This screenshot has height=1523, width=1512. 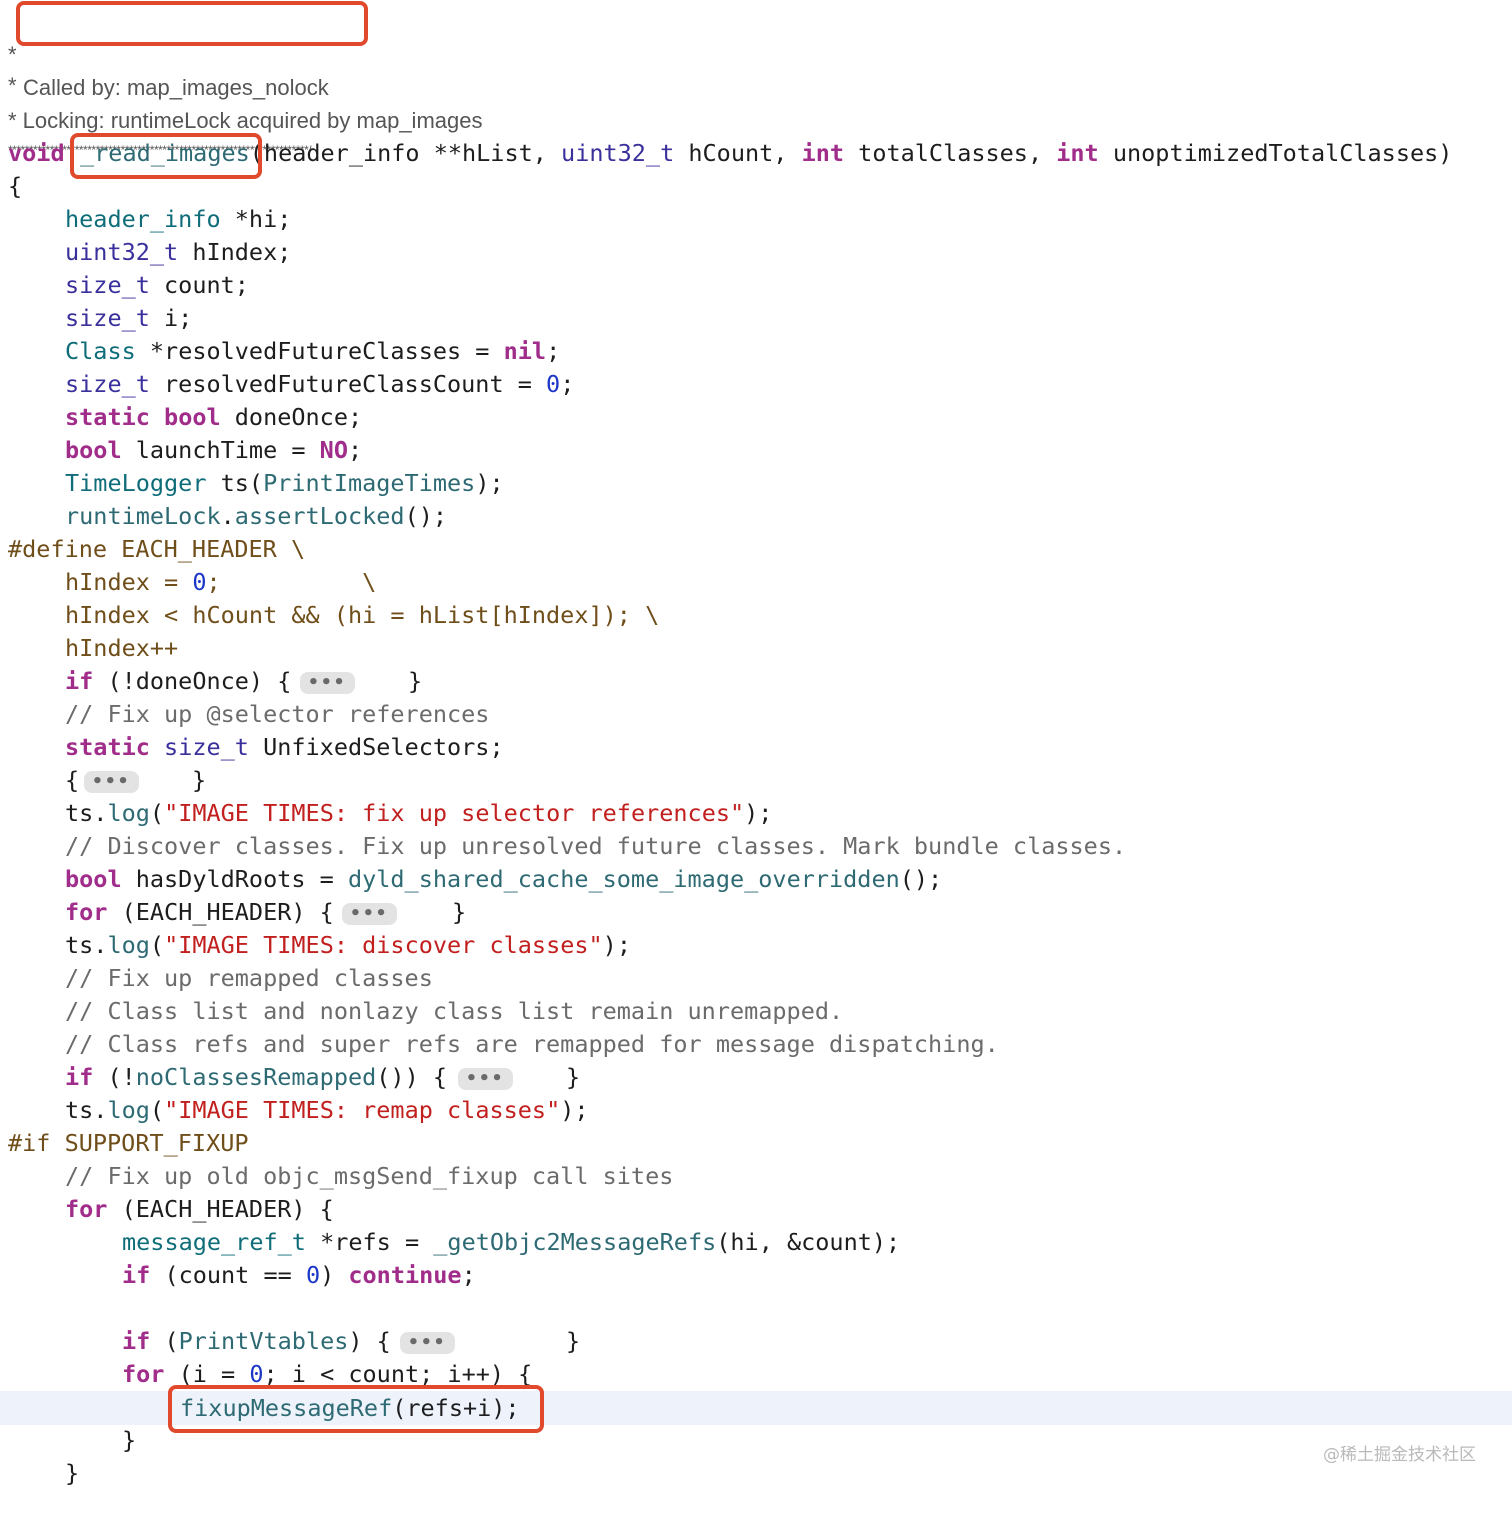 What do you see at coordinates (369, 1242) in the screenshot?
I see `code-text: *refs =` at bounding box center [369, 1242].